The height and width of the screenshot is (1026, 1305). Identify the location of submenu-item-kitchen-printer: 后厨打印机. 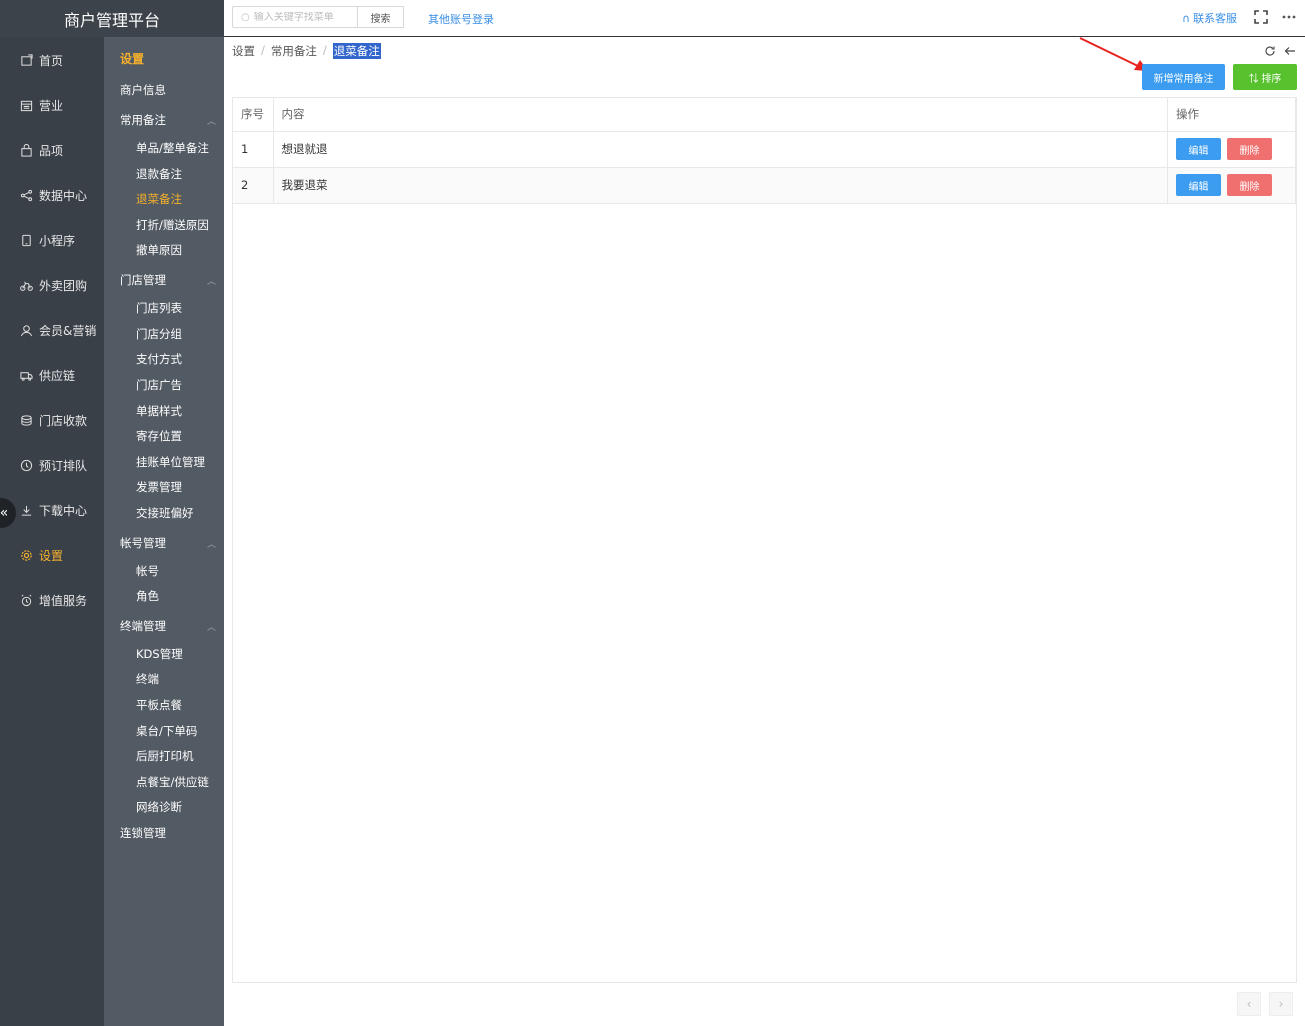
(165, 756).